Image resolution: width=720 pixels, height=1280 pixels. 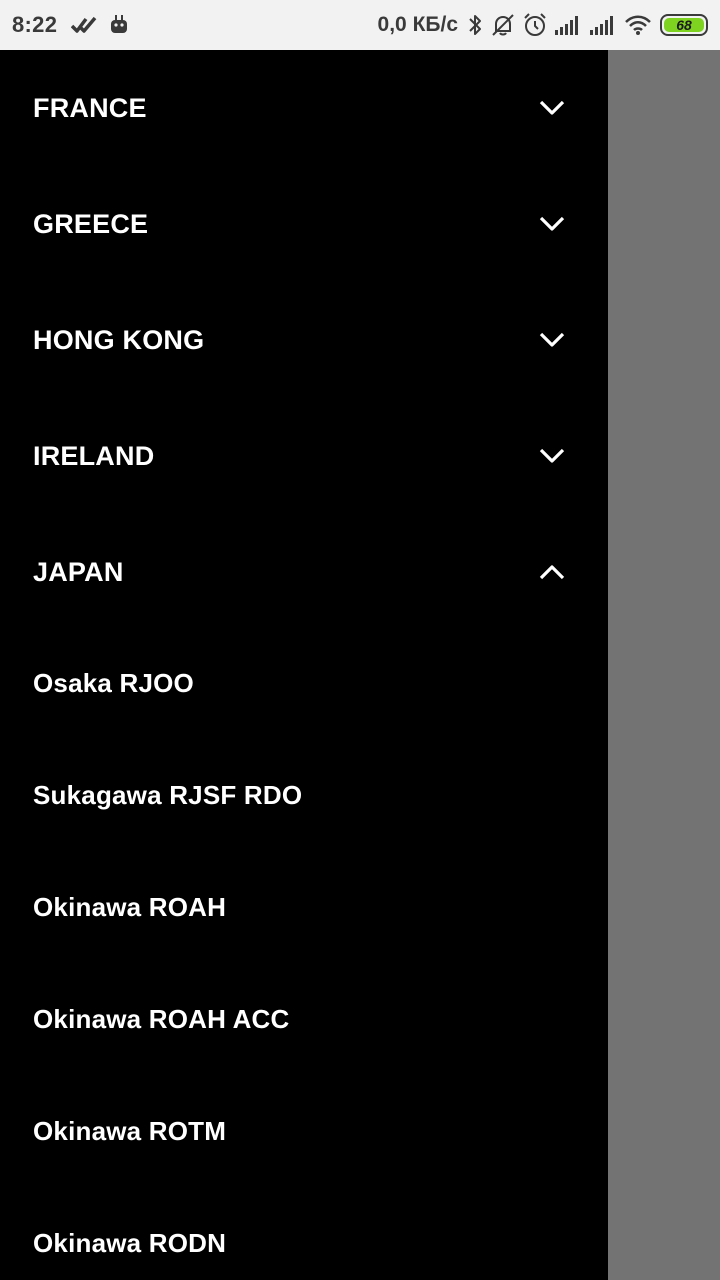 What do you see at coordinates (90, 107) in the screenshot?
I see `country-label: FRANCE` at bounding box center [90, 107].